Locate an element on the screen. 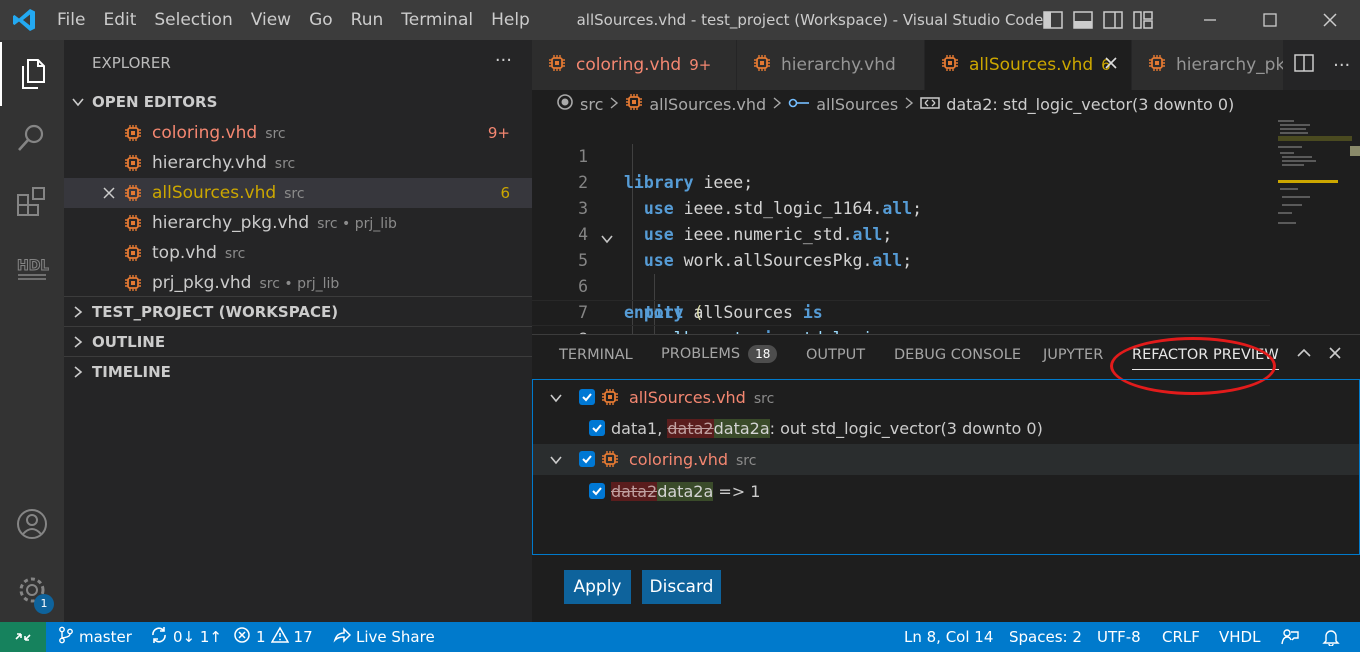 Image resolution: width=1360 pixels, height=652 pixels. tab-label: allSources.vhd is located at coordinates (1031, 65).